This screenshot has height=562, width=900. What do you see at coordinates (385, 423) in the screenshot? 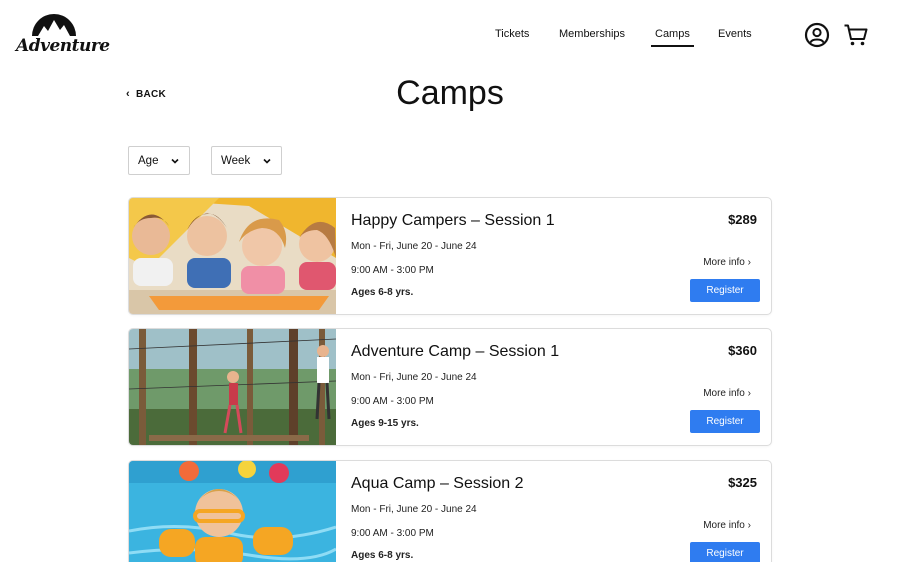
I see `camp-ages: Ages 9-15 yrs.` at bounding box center [385, 423].